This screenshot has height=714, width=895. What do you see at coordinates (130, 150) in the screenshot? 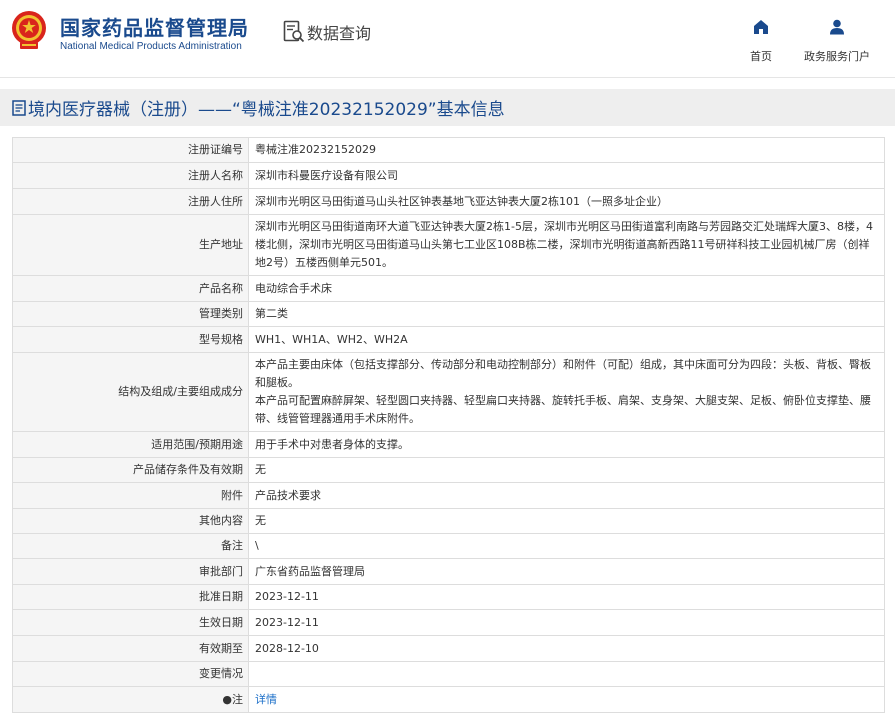
I see `row-label: 注册证编号` at bounding box center [130, 150].